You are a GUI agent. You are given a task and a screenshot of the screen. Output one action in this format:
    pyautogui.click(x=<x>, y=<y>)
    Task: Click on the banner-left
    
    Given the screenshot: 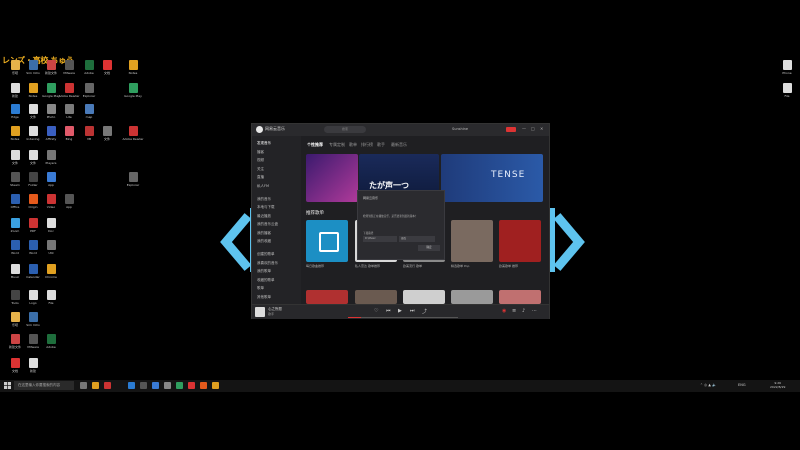 What is the action you would take?
    pyautogui.click(x=332, y=178)
    